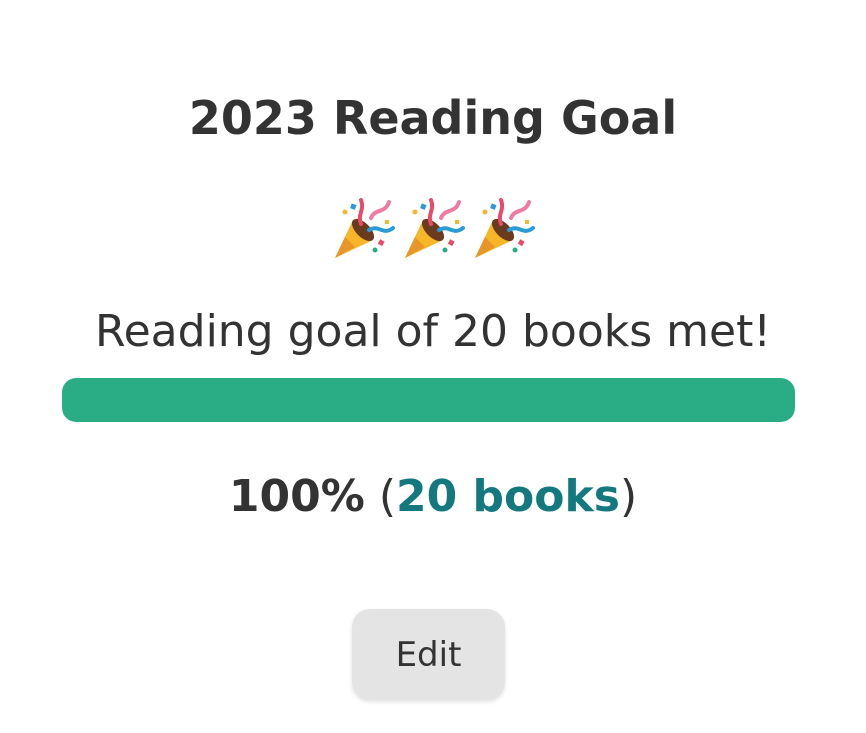  Describe the element at coordinates (387, 496) in the screenshot. I see `open-paren: (` at that location.